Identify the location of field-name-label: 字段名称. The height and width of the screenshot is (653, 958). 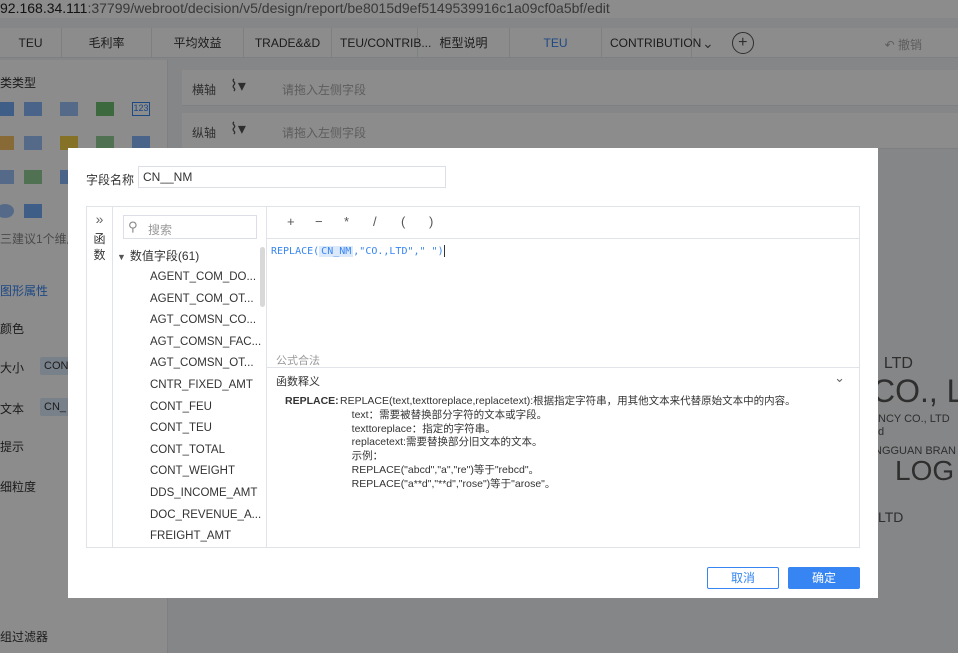
(110, 180).